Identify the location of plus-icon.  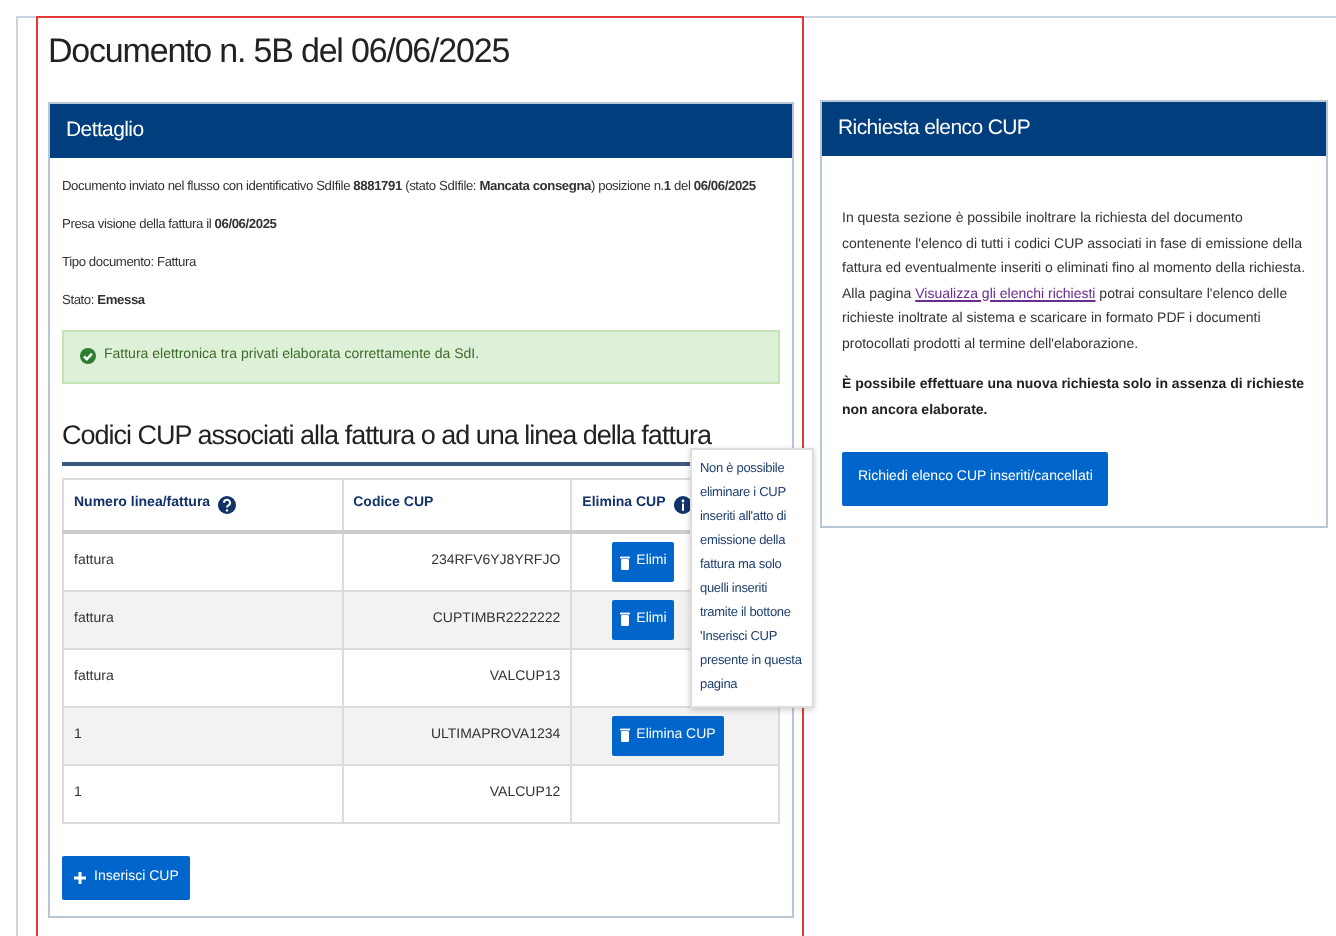
(80, 878).